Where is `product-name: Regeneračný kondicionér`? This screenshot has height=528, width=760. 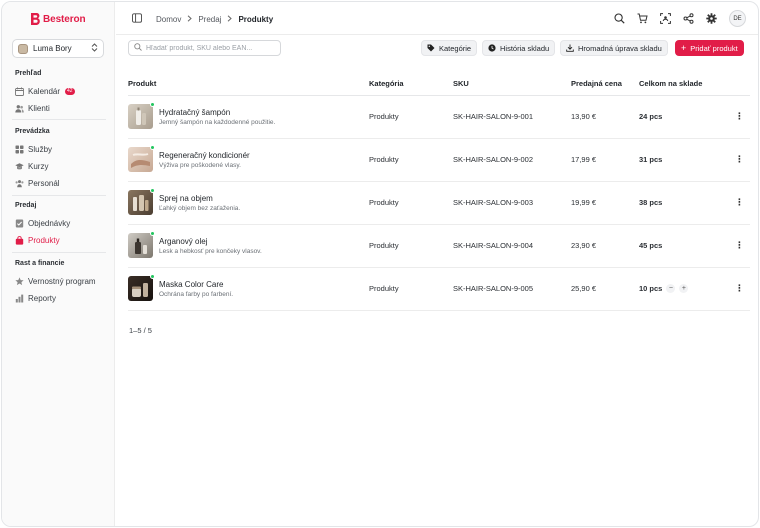
product-name: Regeneračný kondicionér is located at coordinates (204, 155).